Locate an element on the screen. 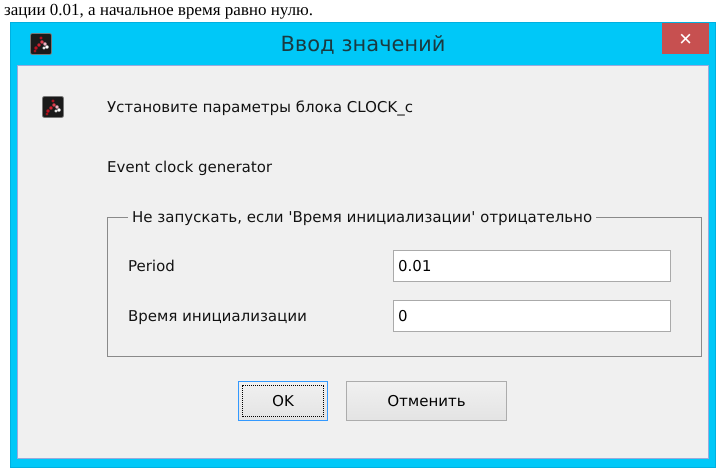 The width and height of the screenshot is (726, 468). window-title: Ввод значений is located at coordinates (363, 44).